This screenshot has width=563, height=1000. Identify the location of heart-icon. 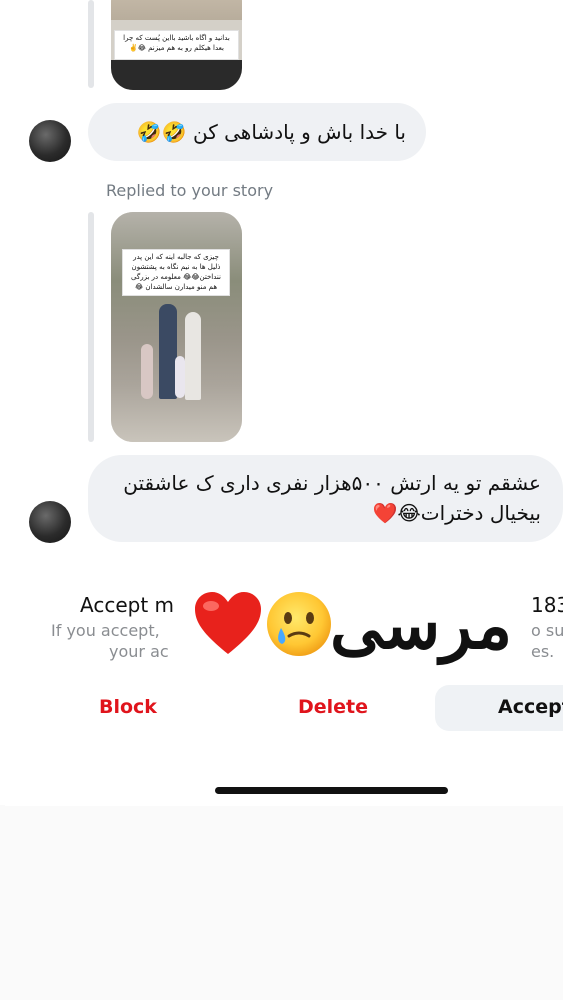
(228, 623).